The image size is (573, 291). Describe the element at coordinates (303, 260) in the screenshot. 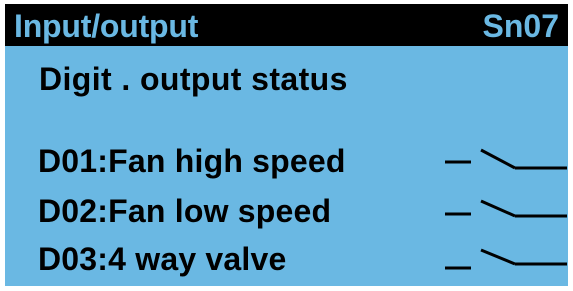

I see `output-row-d03: D03:4 way valve` at that location.